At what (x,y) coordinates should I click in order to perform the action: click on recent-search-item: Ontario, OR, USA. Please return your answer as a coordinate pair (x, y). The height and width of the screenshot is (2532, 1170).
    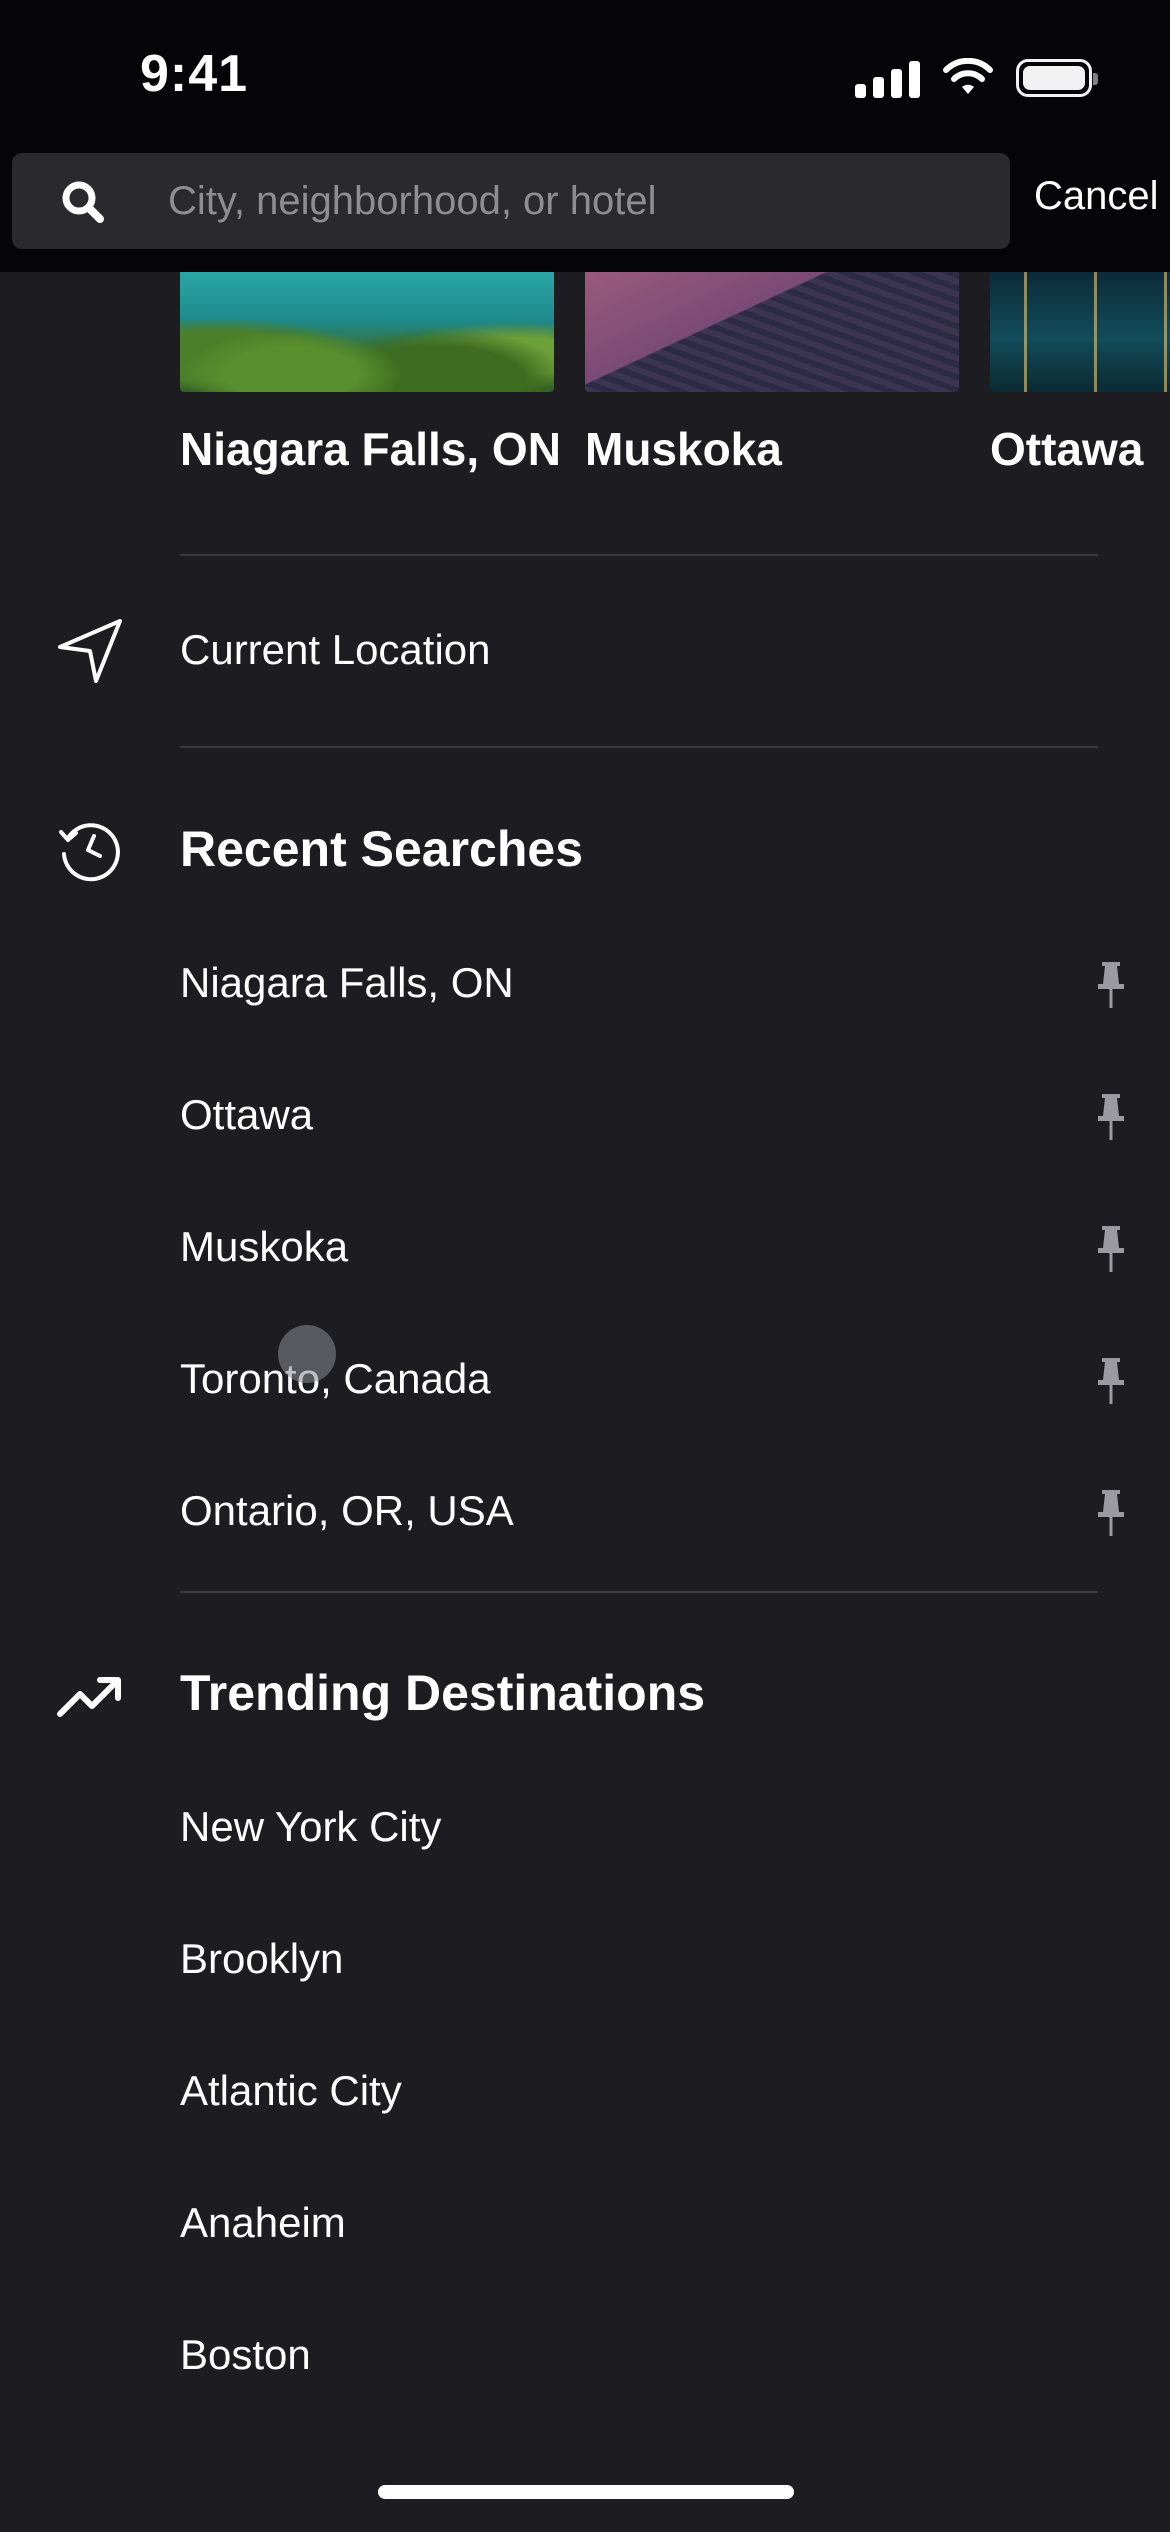
    Looking at the image, I should click on (347, 1511).